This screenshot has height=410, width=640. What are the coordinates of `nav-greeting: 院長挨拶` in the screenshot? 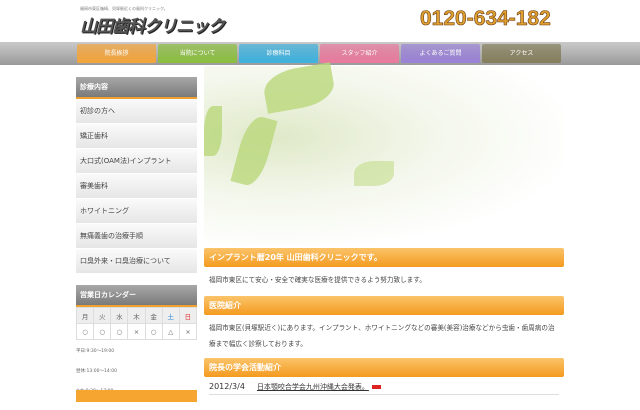 It's located at (116, 53).